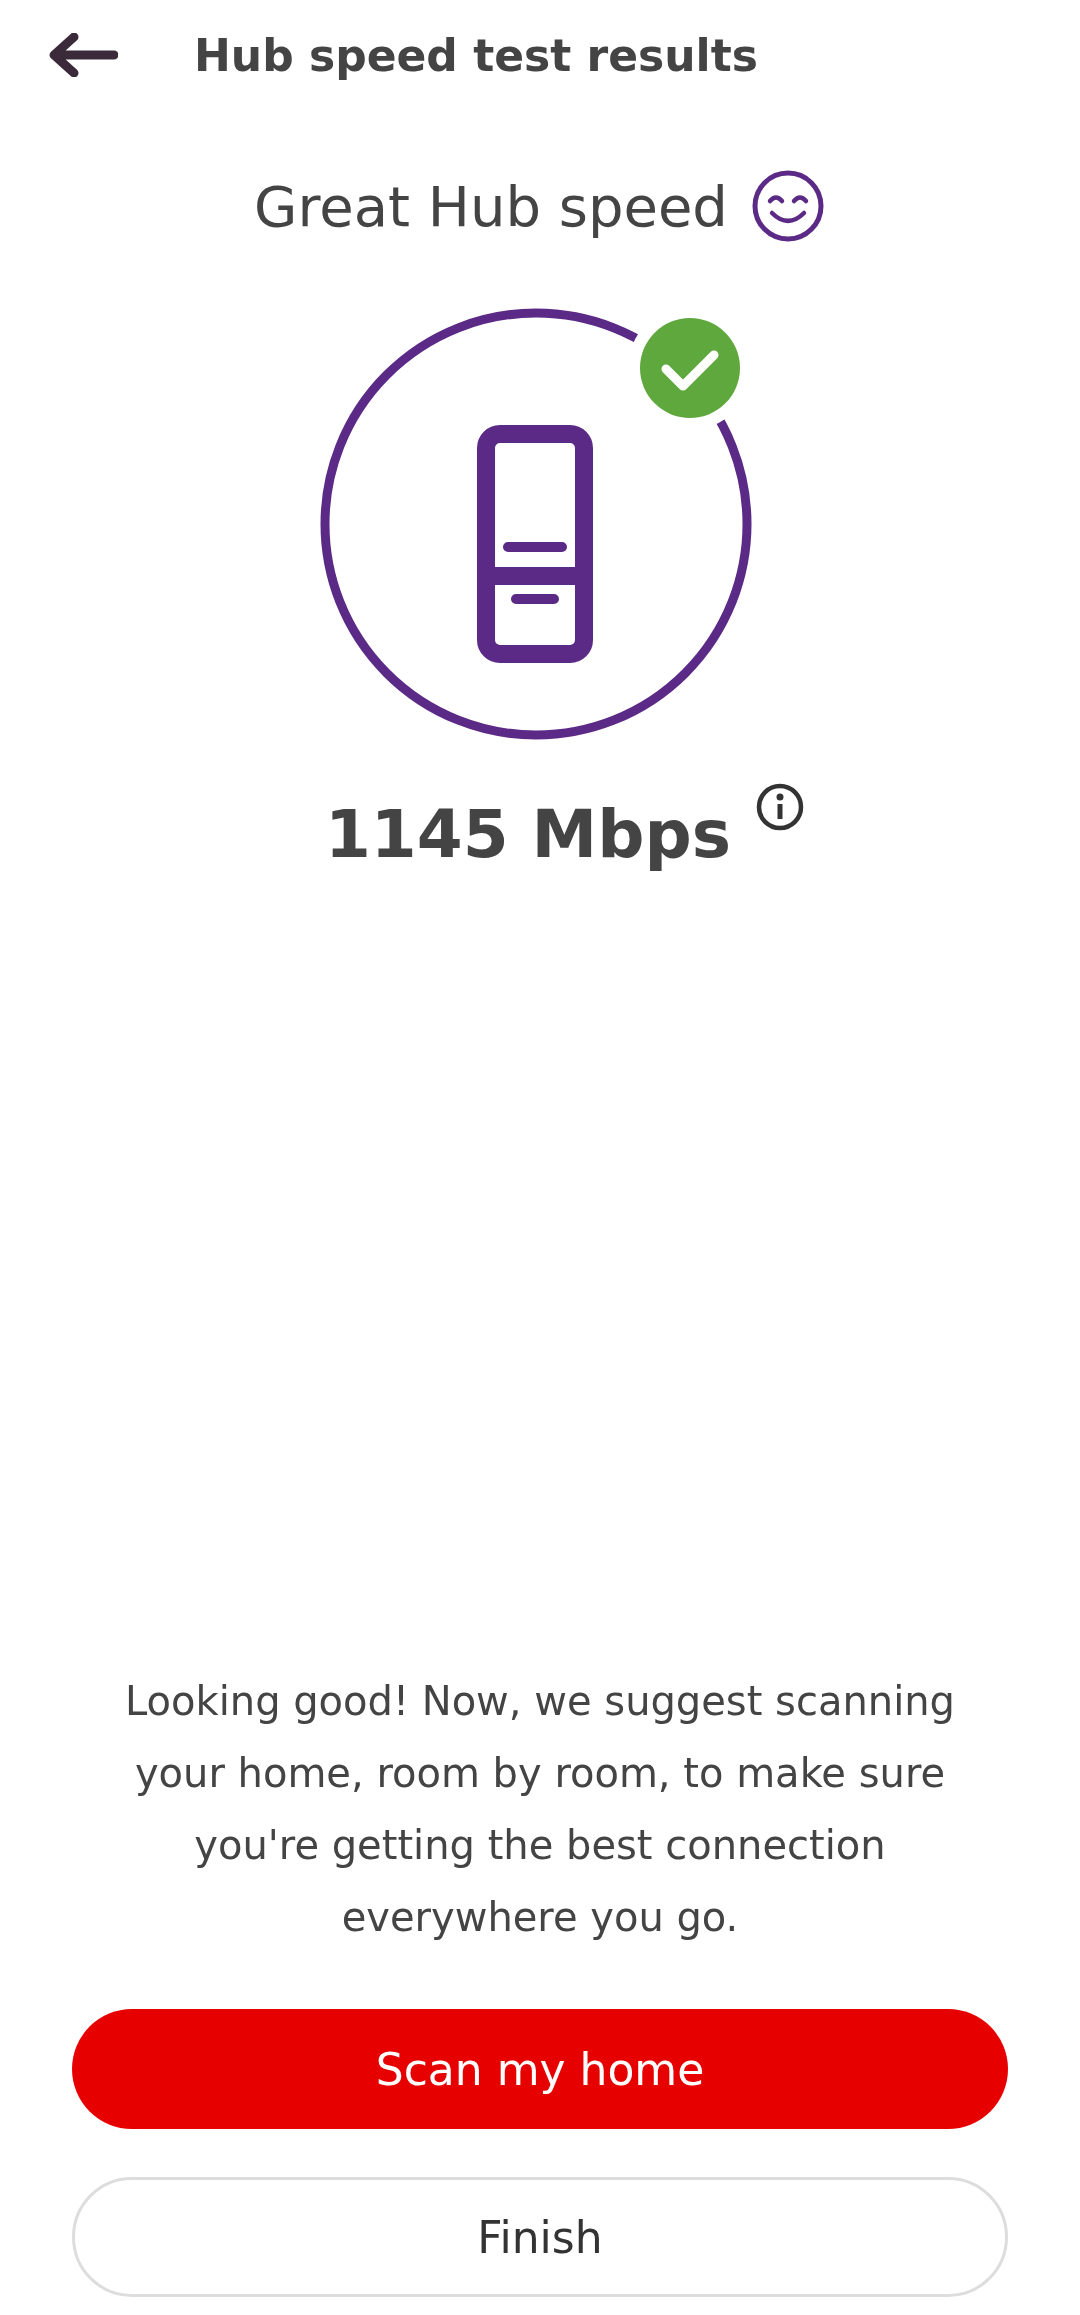  What do you see at coordinates (780, 807) in the screenshot?
I see `info-icon` at bounding box center [780, 807].